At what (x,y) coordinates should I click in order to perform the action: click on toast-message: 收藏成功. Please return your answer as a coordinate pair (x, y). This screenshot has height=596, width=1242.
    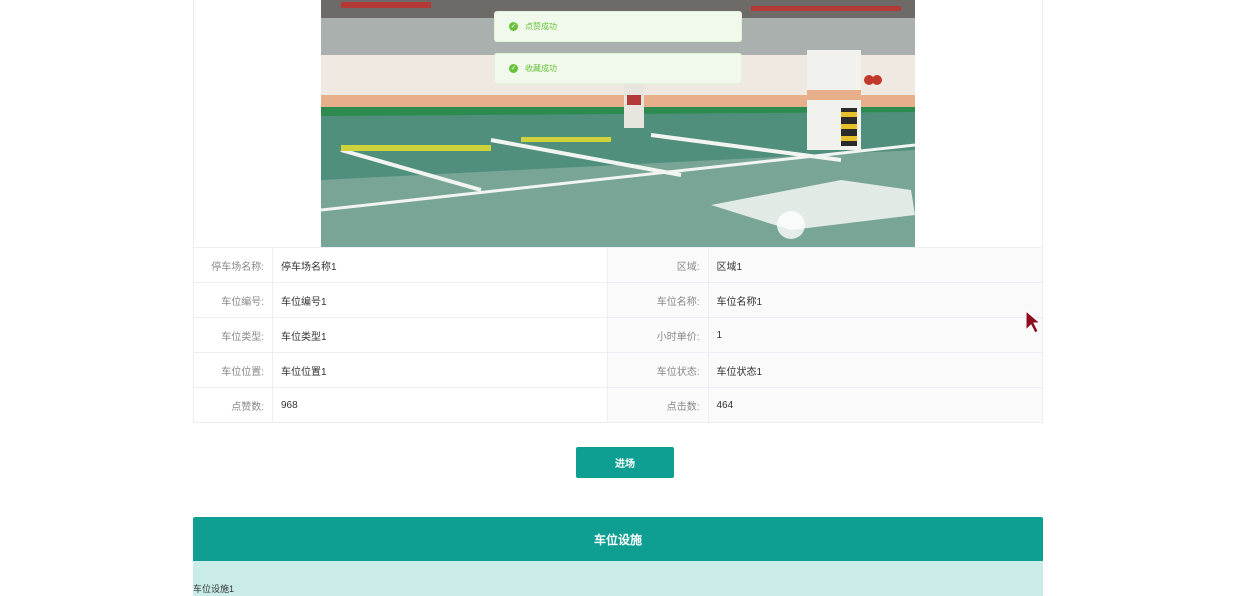
    Looking at the image, I should click on (541, 68).